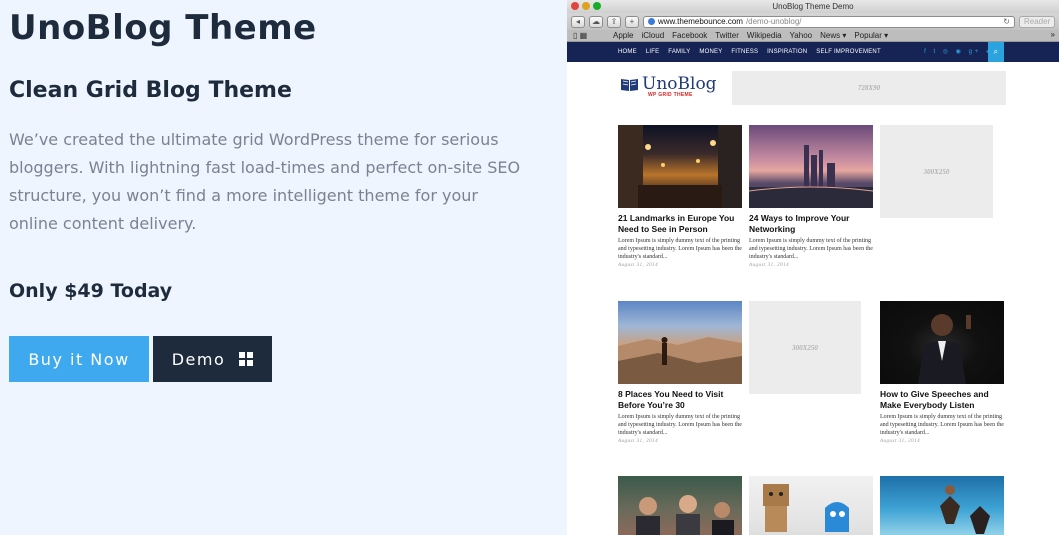 The height and width of the screenshot is (535, 1059). I want to click on bookmark-item: Twitter, so click(727, 35).